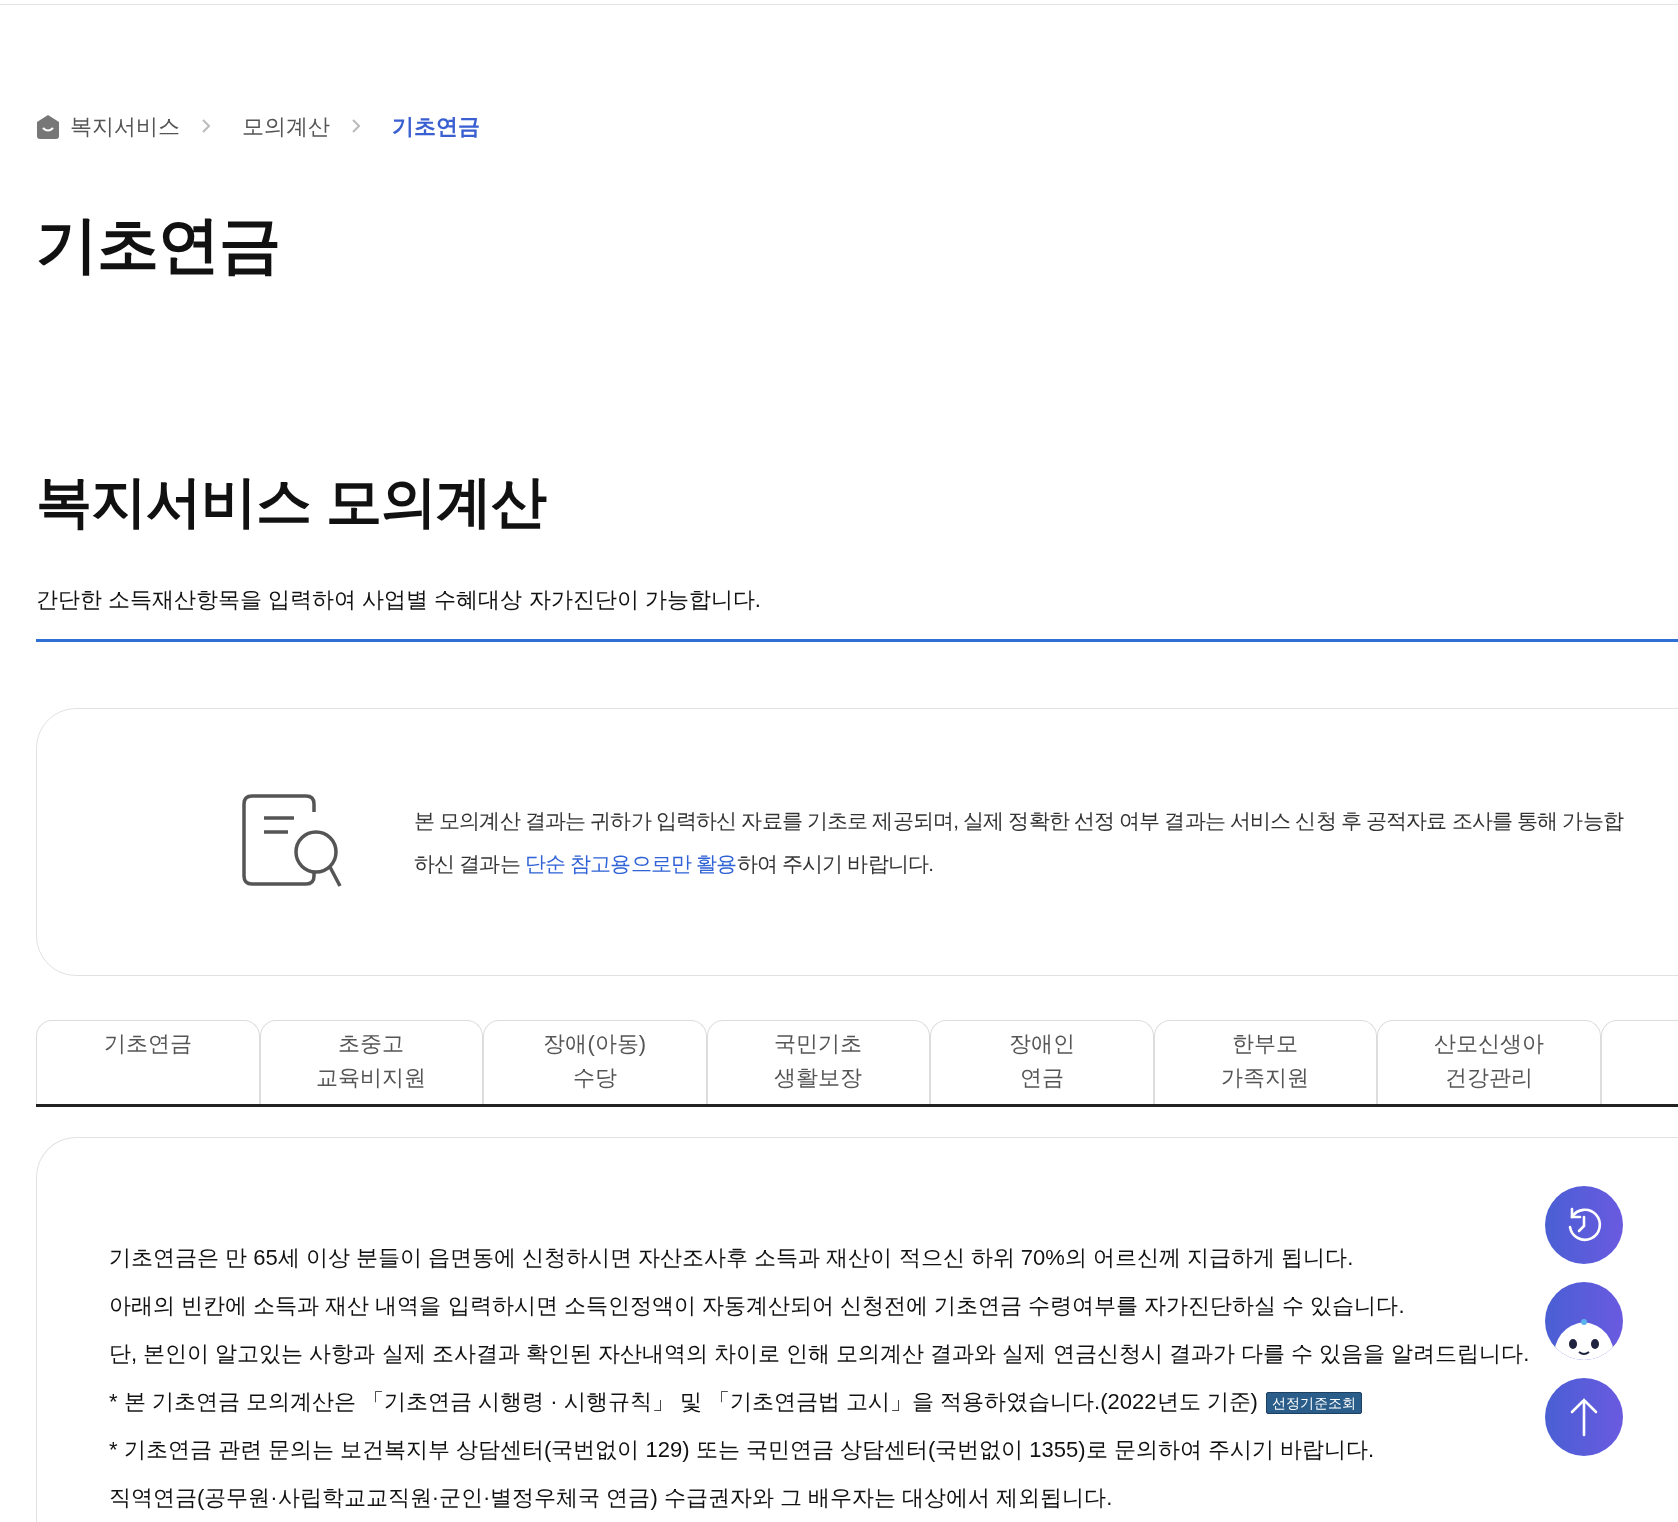 This screenshot has height=1522, width=1678. What do you see at coordinates (818, 1062) in the screenshot?
I see `tab: 국민기초 생활보장` at bounding box center [818, 1062].